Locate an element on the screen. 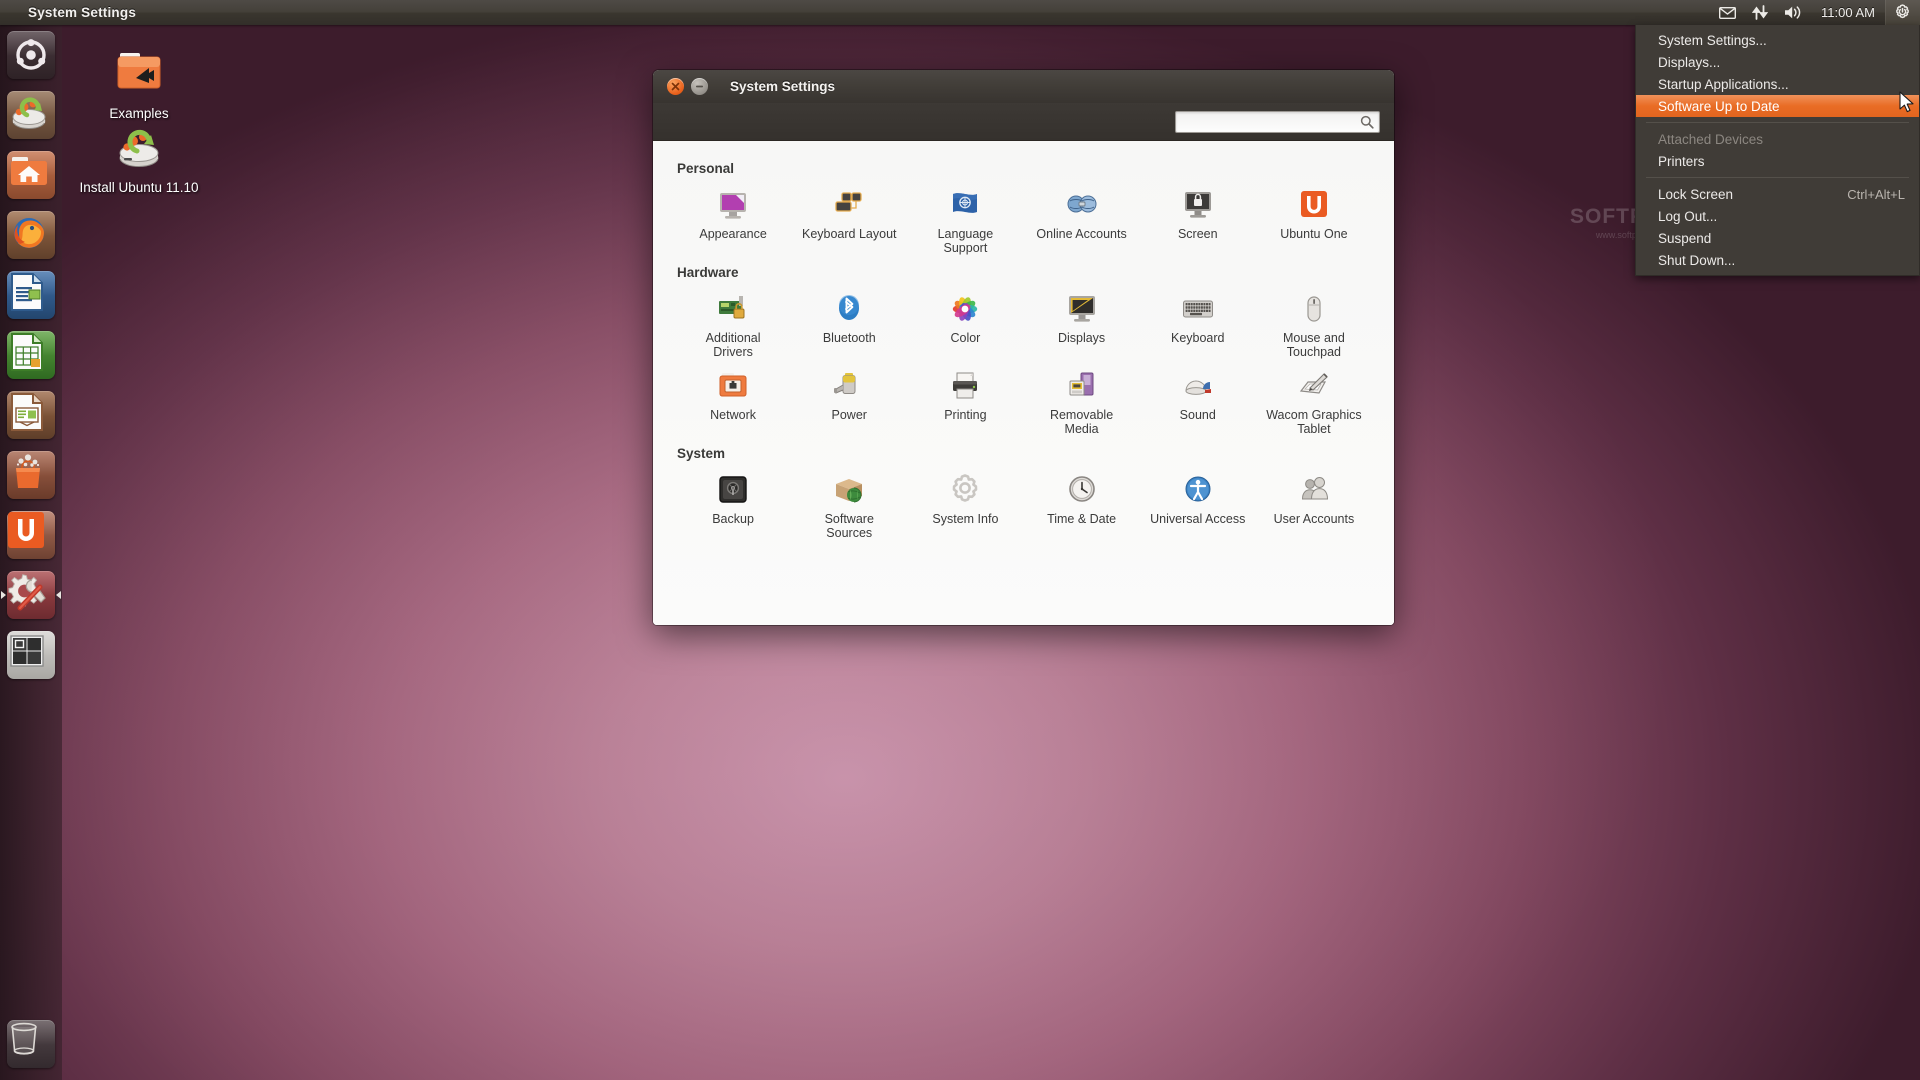 This screenshot has height=1080, width=1920. settings-item-ubuntu-one: Ubuntu One is located at coordinates (1314, 220).